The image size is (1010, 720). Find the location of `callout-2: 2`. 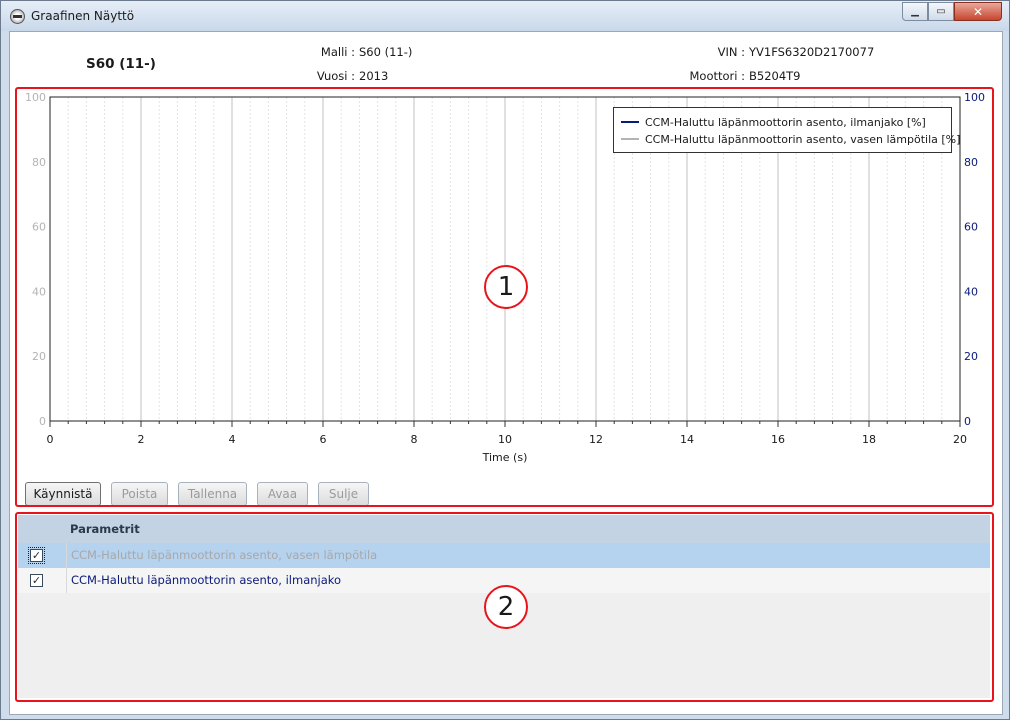

callout-2: 2 is located at coordinates (506, 607).